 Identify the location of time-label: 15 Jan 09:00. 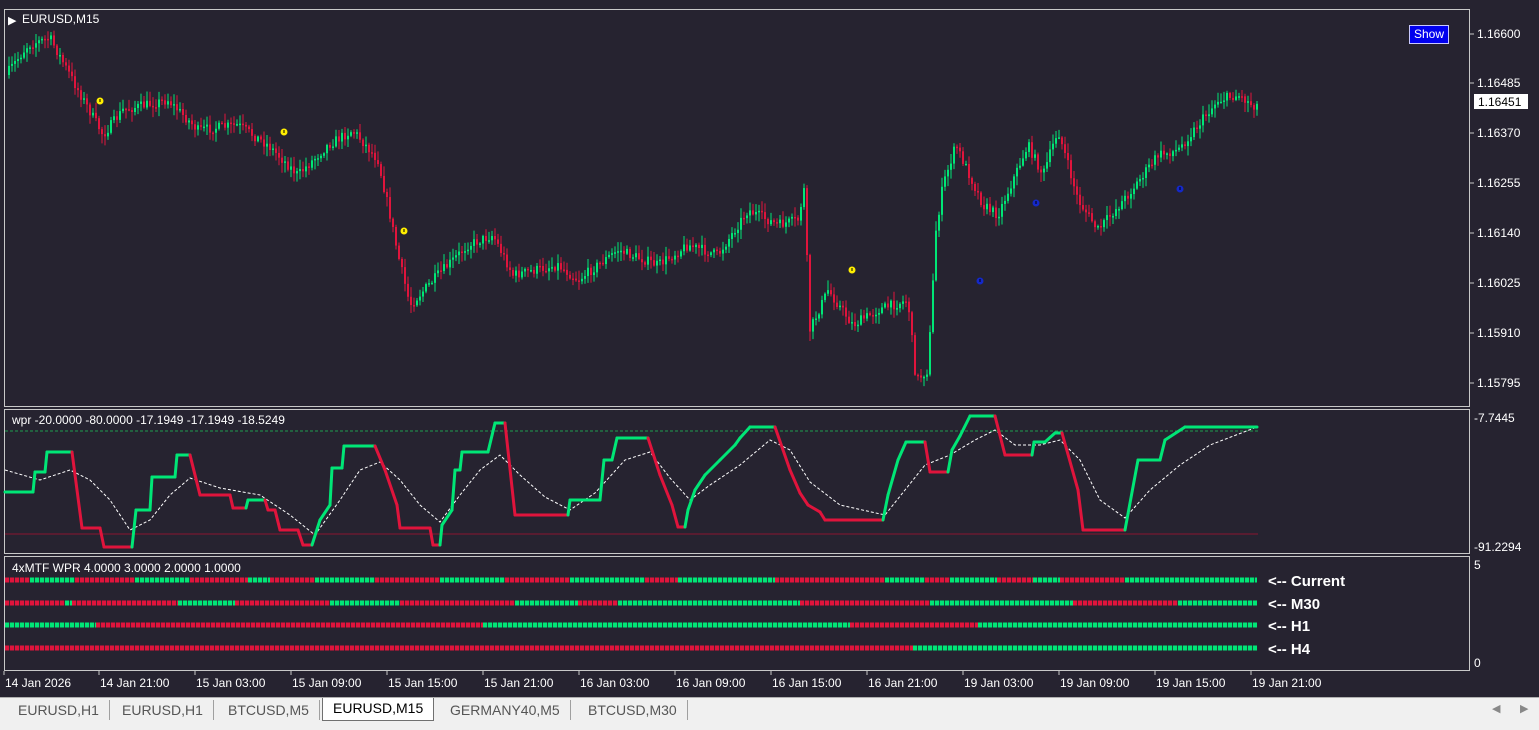
(327, 683).